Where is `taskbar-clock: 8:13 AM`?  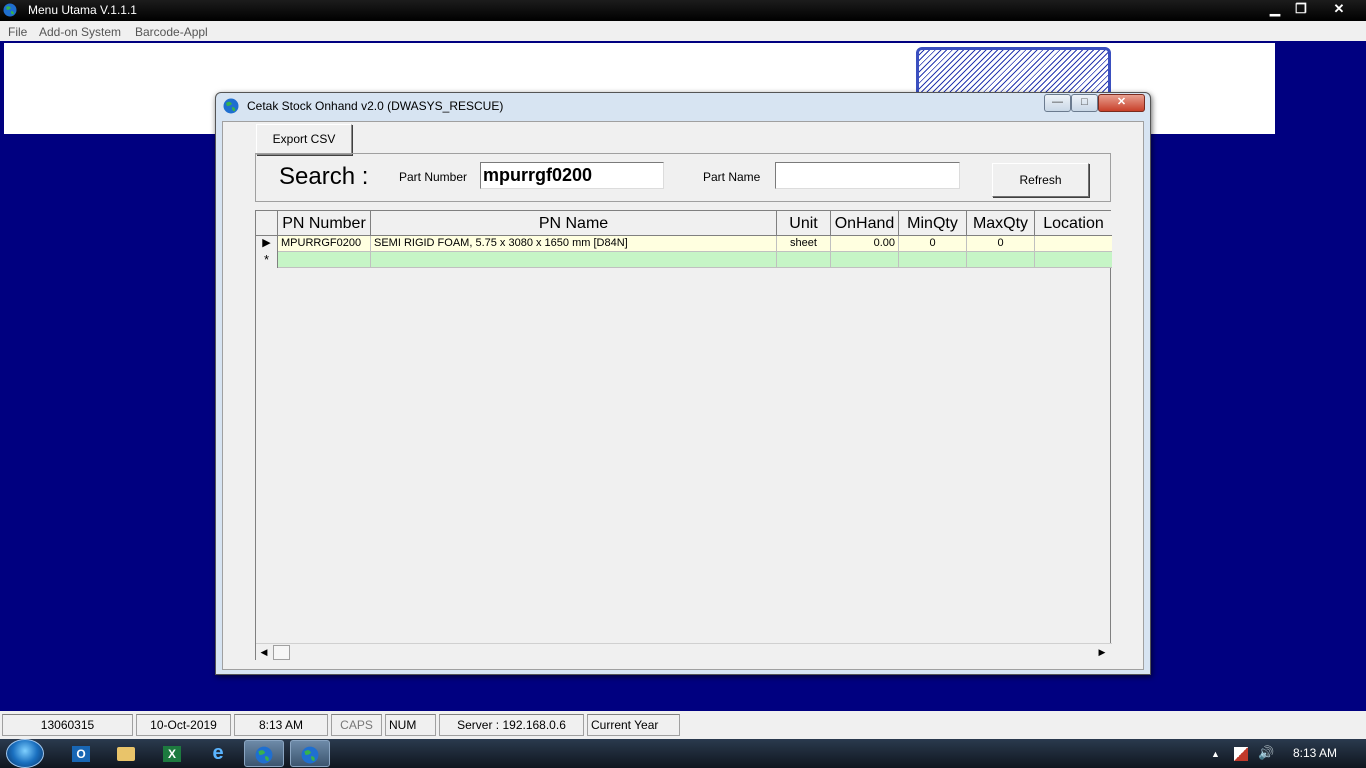
taskbar-clock: 8:13 AM is located at coordinates (1315, 753).